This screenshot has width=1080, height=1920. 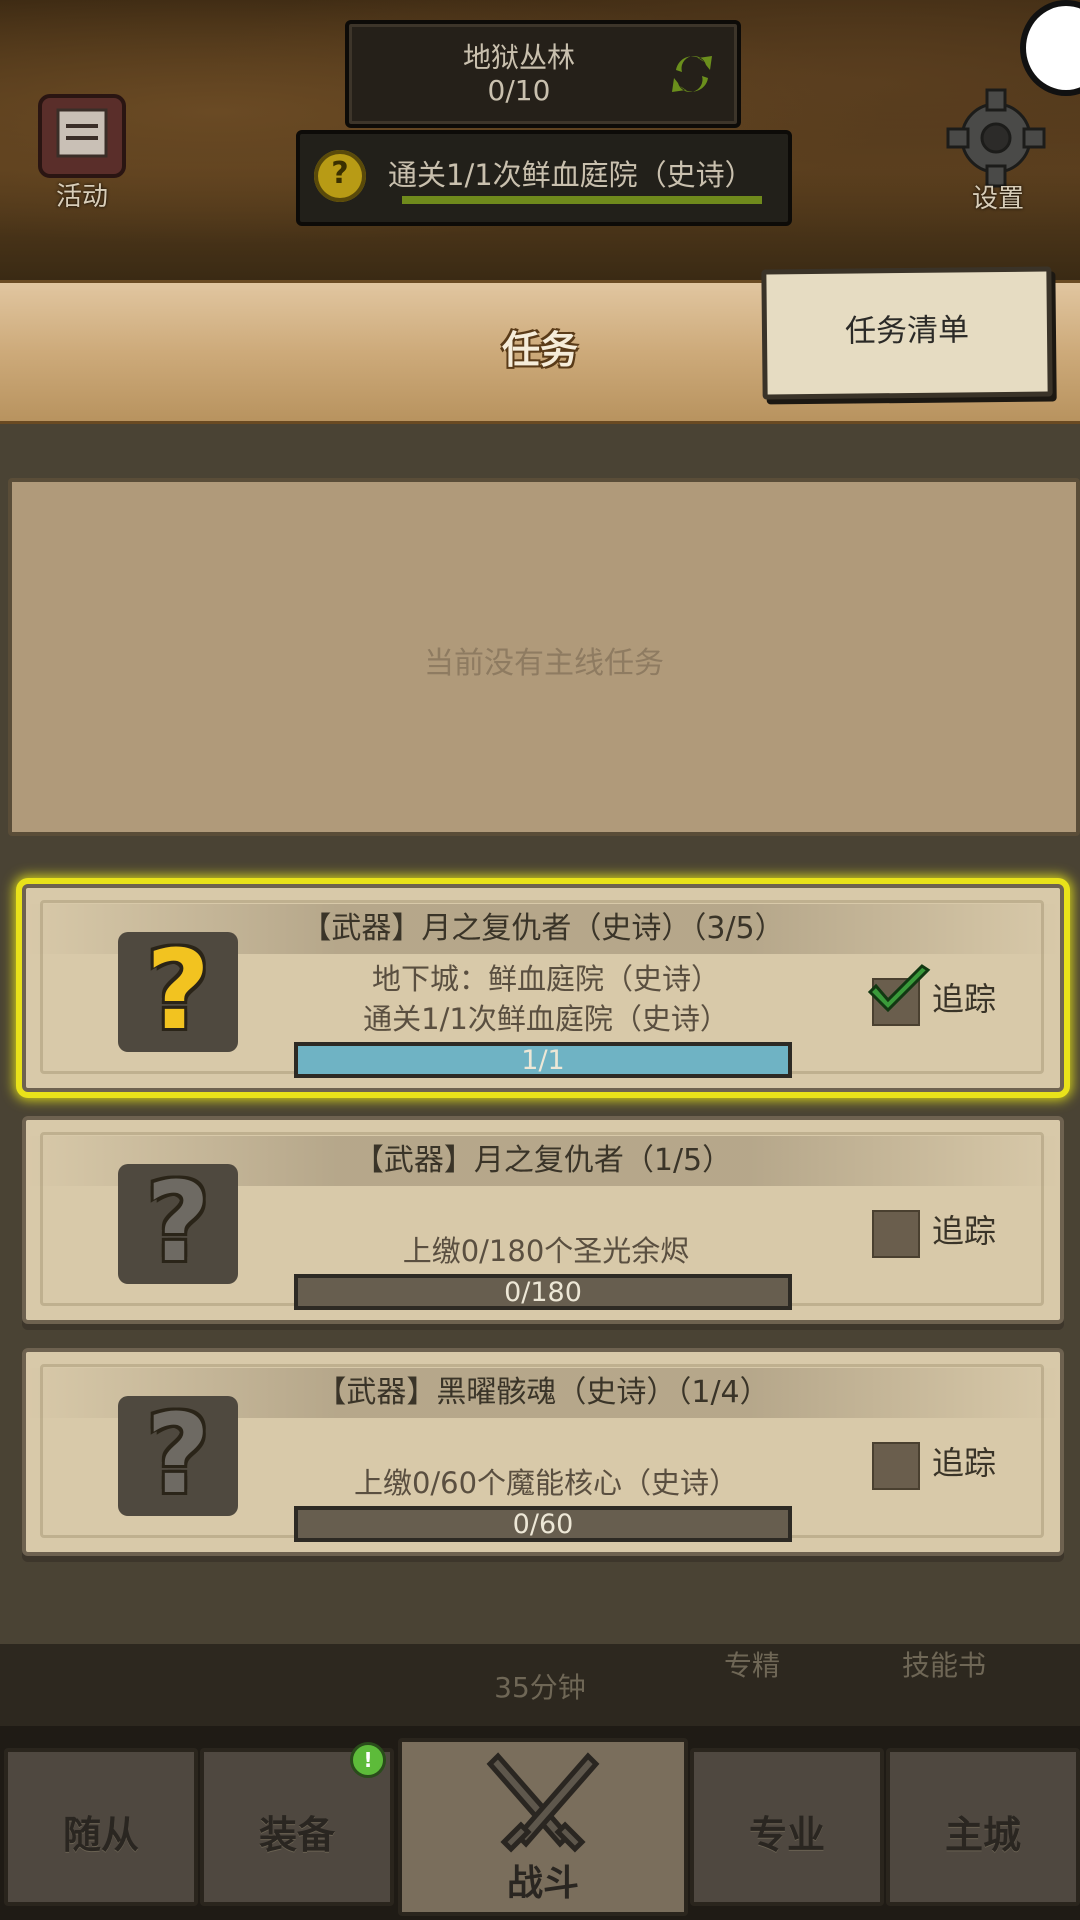 I want to click on quest-desc-line2: 上缴0/180个圣光余烬, so click(x=546, y=1251).